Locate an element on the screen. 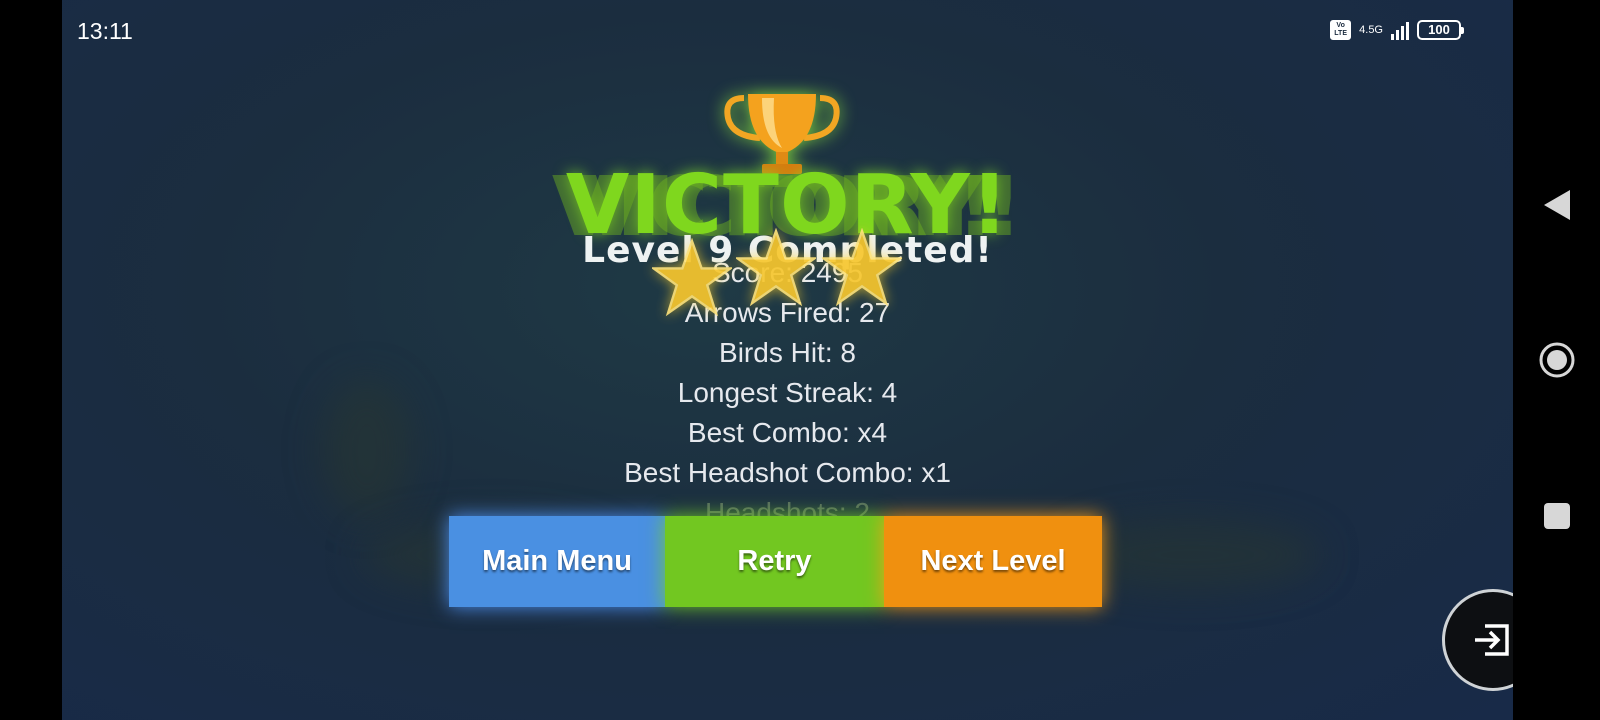 The width and height of the screenshot is (1600, 720). exit-button is located at coordinates (1477, 640).